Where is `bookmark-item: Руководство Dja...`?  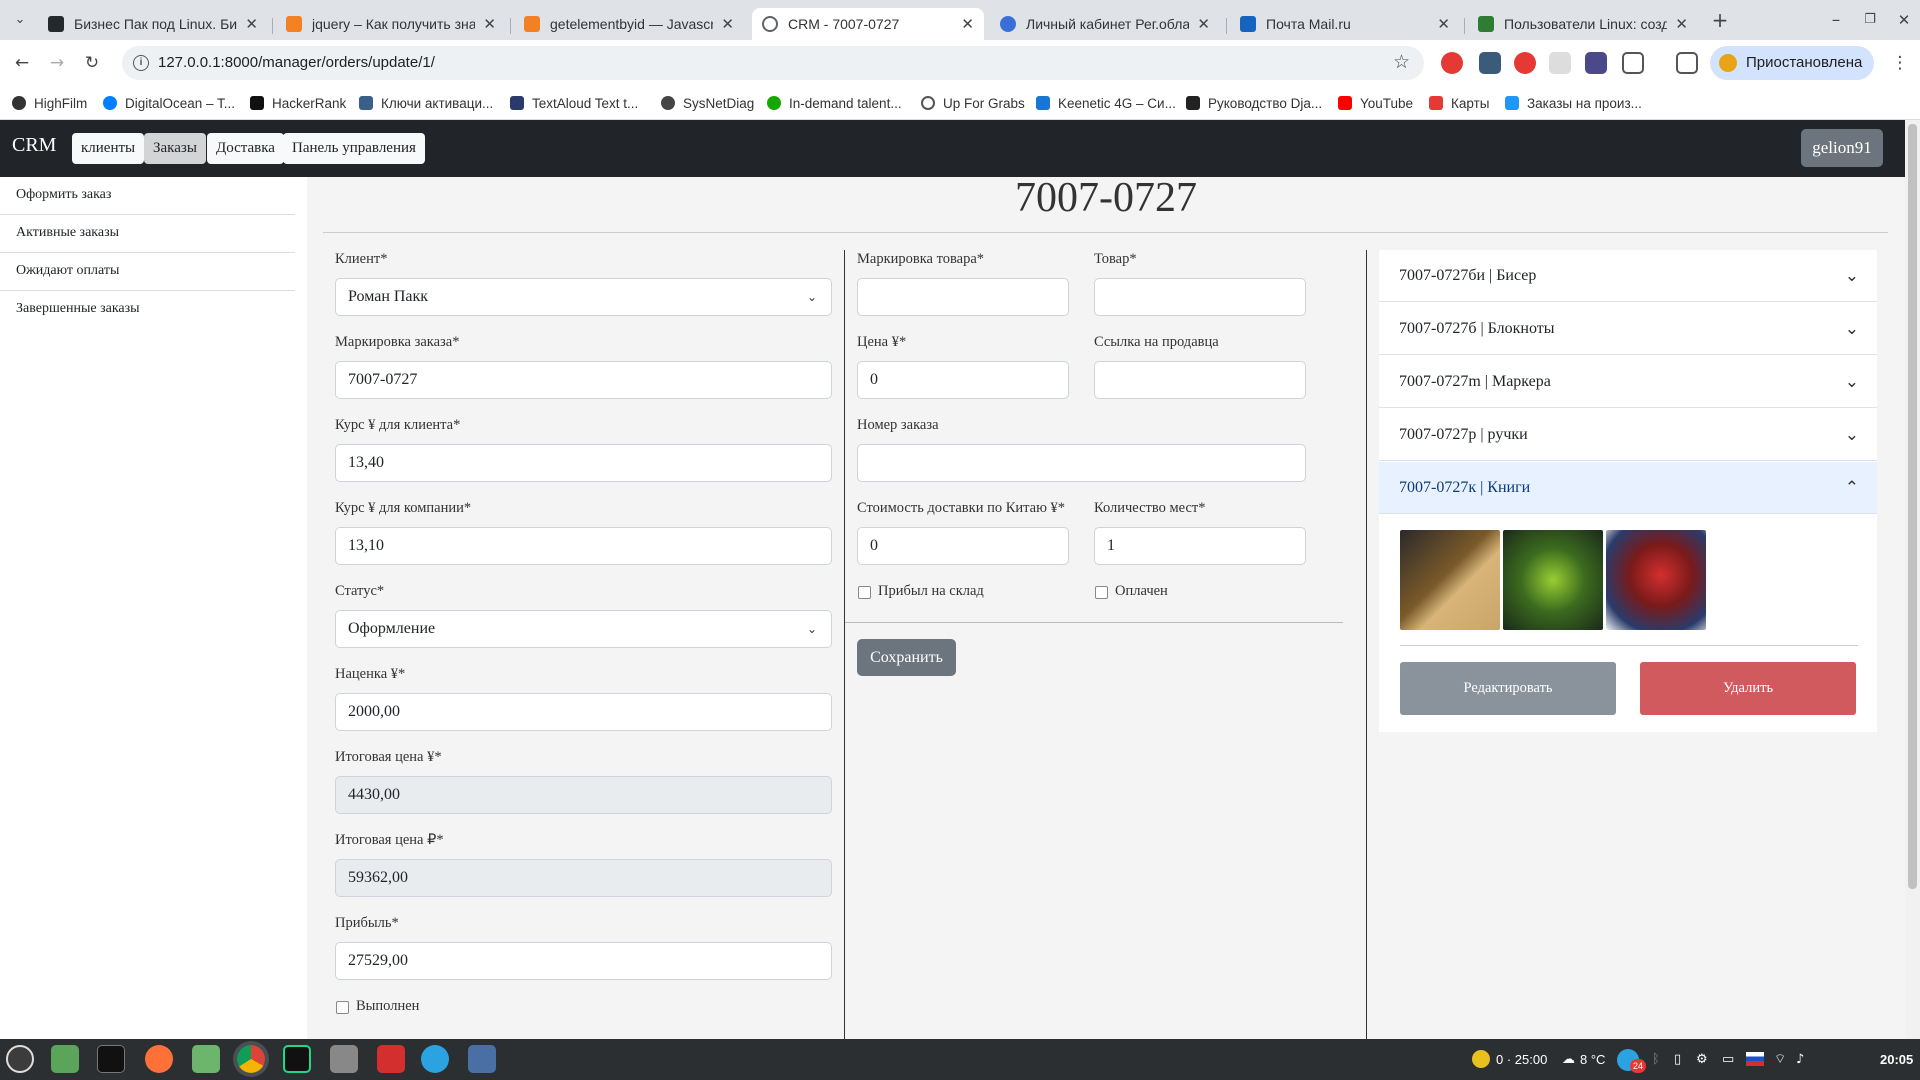 bookmark-item: Руководство Dja... is located at coordinates (1254, 103).